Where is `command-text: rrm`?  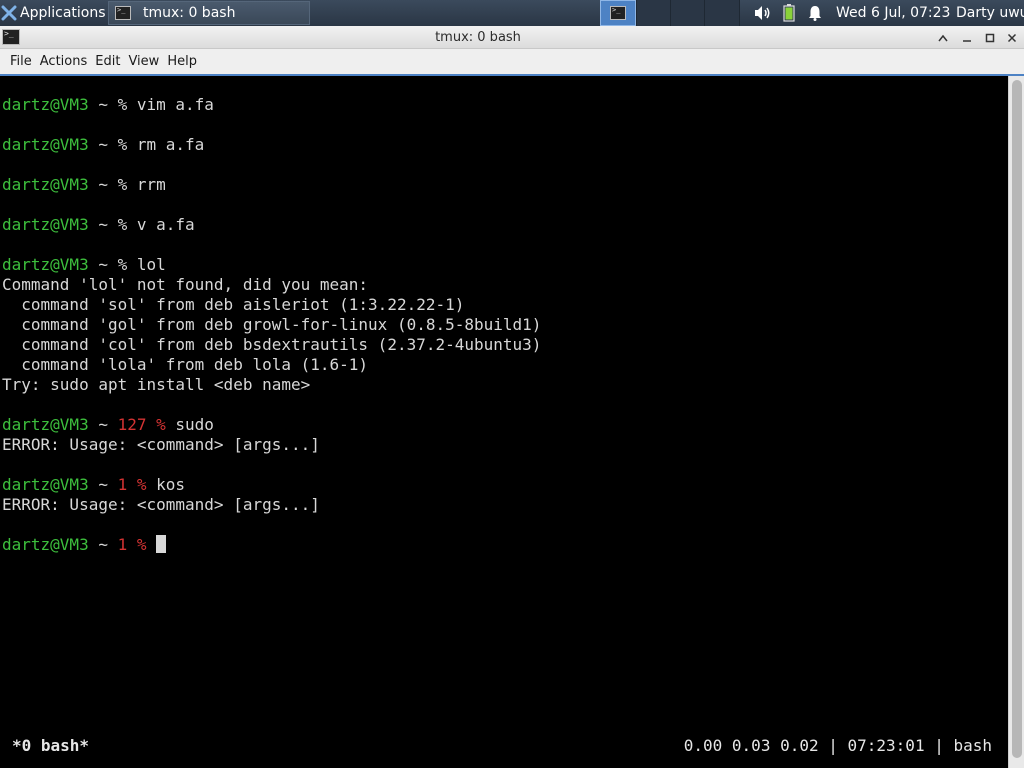 command-text: rrm is located at coordinates (151, 184).